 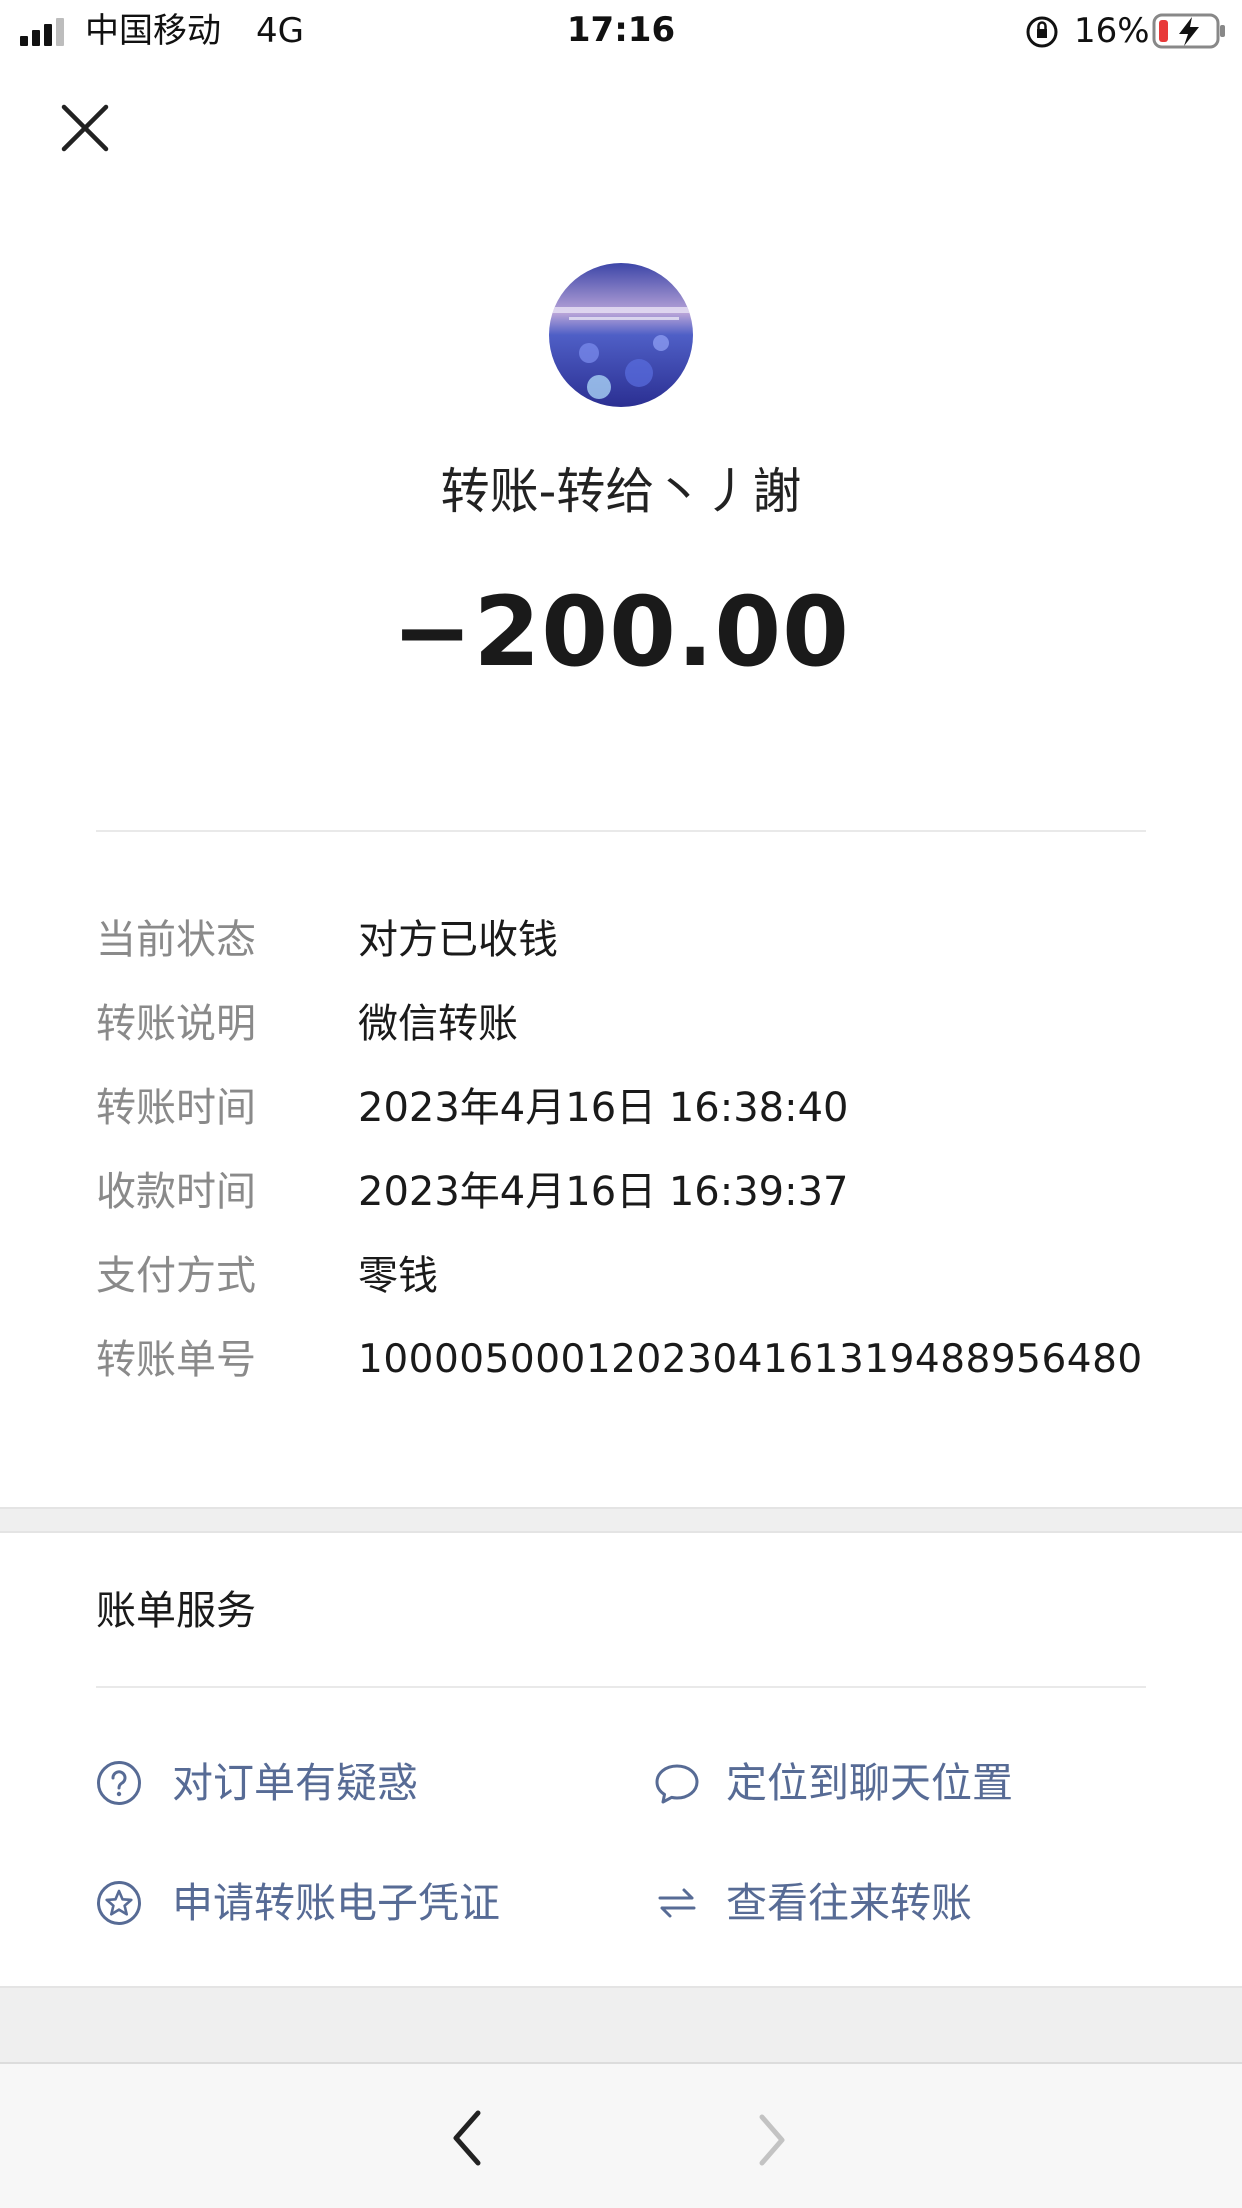 What do you see at coordinates (621, 632) in the screenshot?
I see `transfer-amount: −200.00` at bounding box center [621, 632].